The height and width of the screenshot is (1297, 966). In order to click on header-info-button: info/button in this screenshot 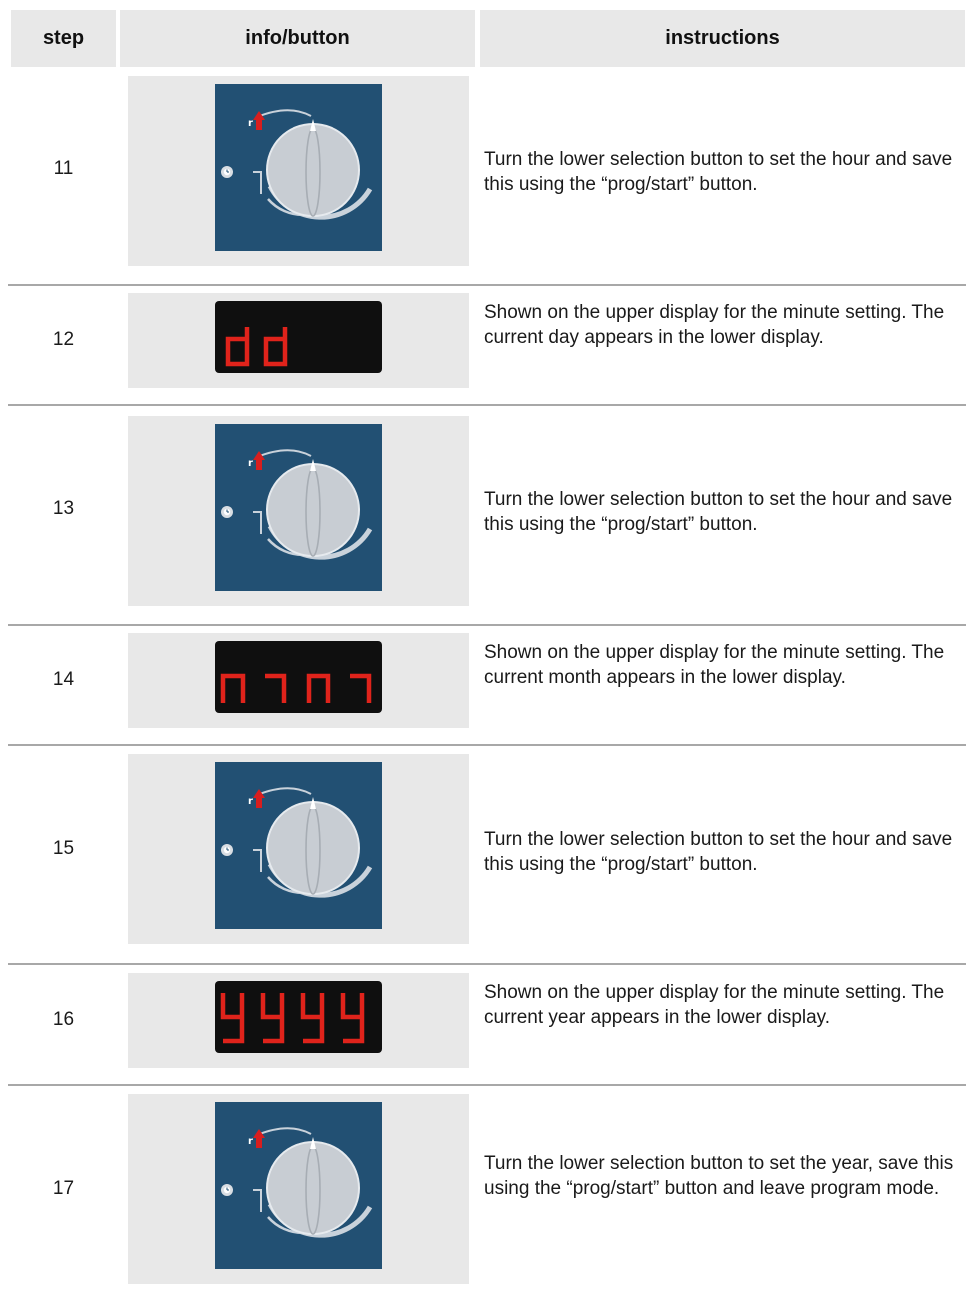, I will do `click(297, 38)`.